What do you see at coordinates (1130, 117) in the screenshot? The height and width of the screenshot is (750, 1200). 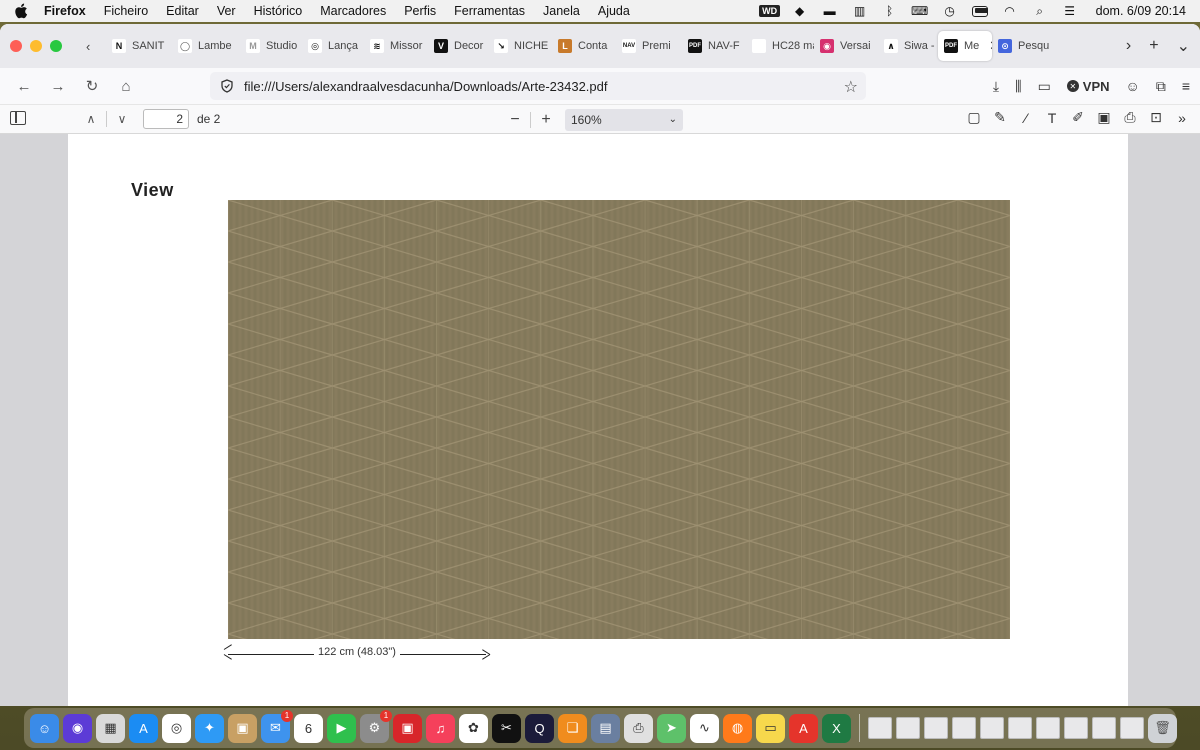 I see `print-icon: ⎙` at bounding box center [1130, 117].